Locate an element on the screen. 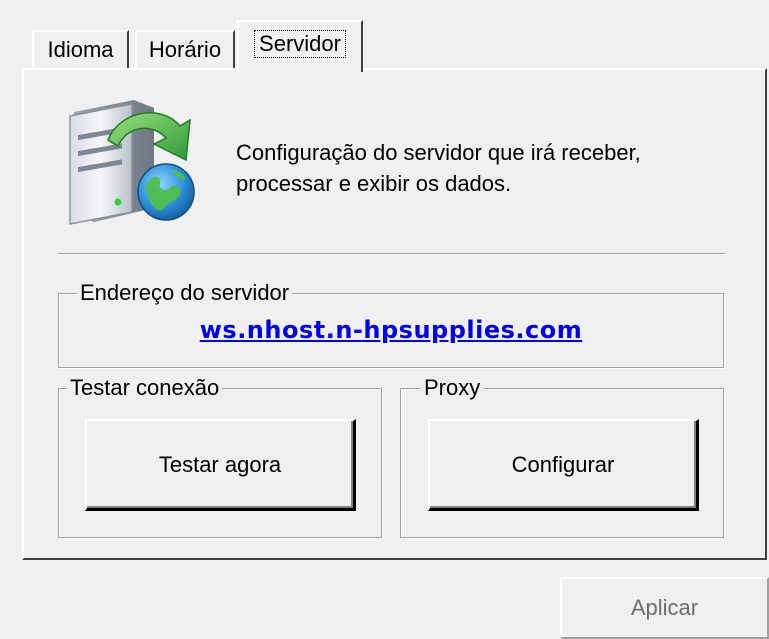  tab-idioma: Idioma is located at coordinates (80, 49).